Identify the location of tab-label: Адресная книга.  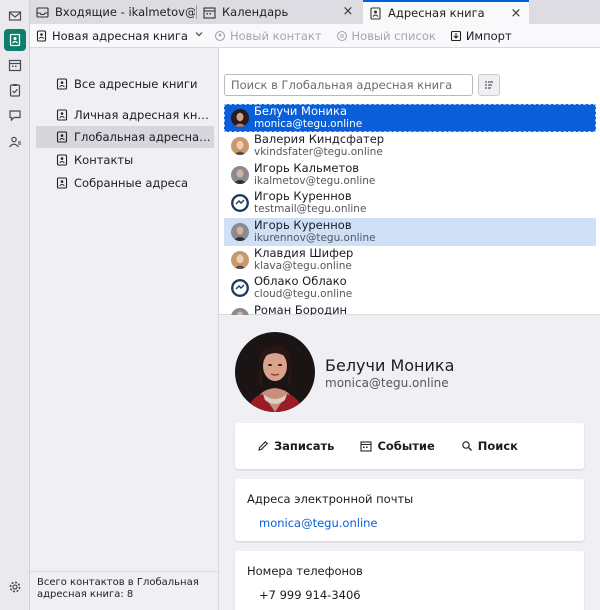
(436, 13).